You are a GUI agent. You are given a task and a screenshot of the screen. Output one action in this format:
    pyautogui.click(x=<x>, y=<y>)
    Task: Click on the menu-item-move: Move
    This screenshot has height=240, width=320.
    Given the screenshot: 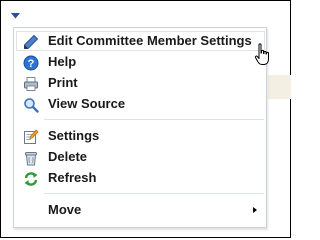 What is the action you would take?
    pyautogui.click(x=140, y=210)
    